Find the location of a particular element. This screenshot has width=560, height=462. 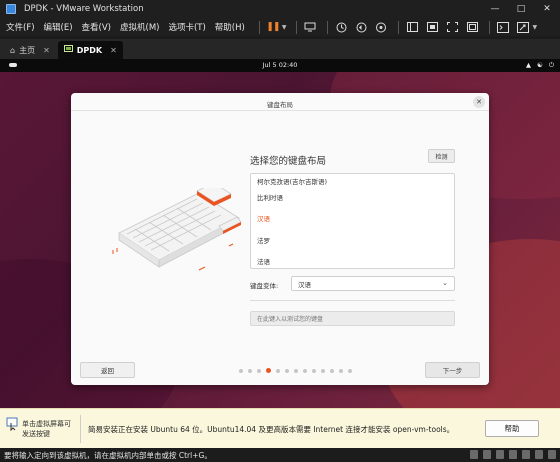

system-status-area: ▲ ☯ ⏻ is located at coordinates (540, 65).